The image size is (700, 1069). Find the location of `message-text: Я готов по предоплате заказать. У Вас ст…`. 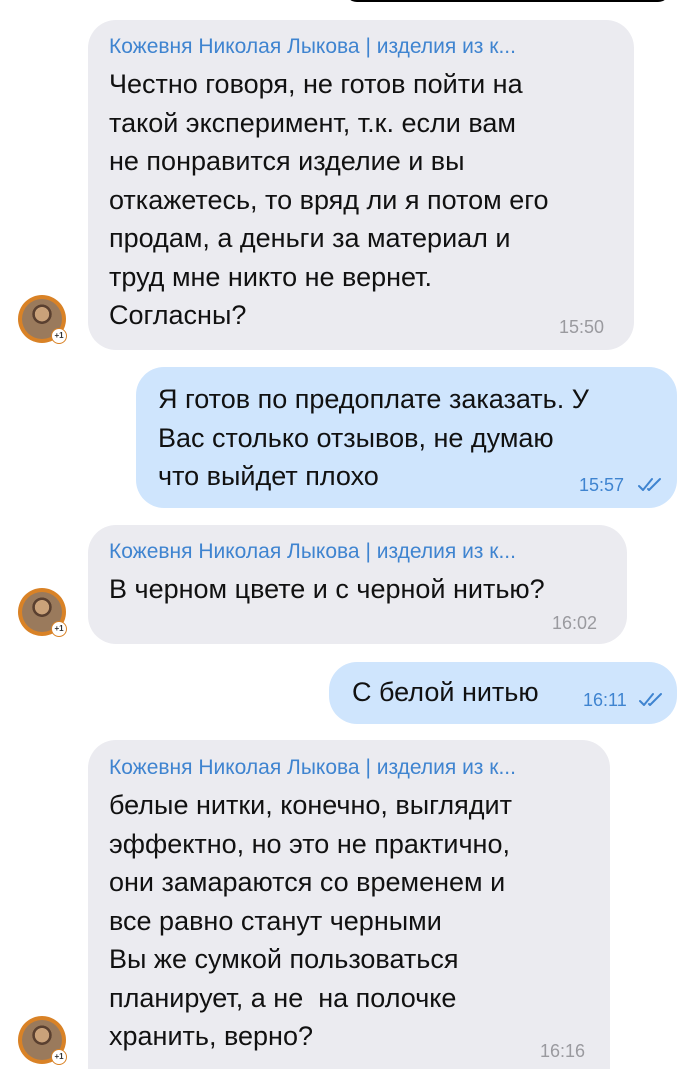

message-text: Я готов по предоплате заказать. У Вас ст… is located at coordinates (373, 437).